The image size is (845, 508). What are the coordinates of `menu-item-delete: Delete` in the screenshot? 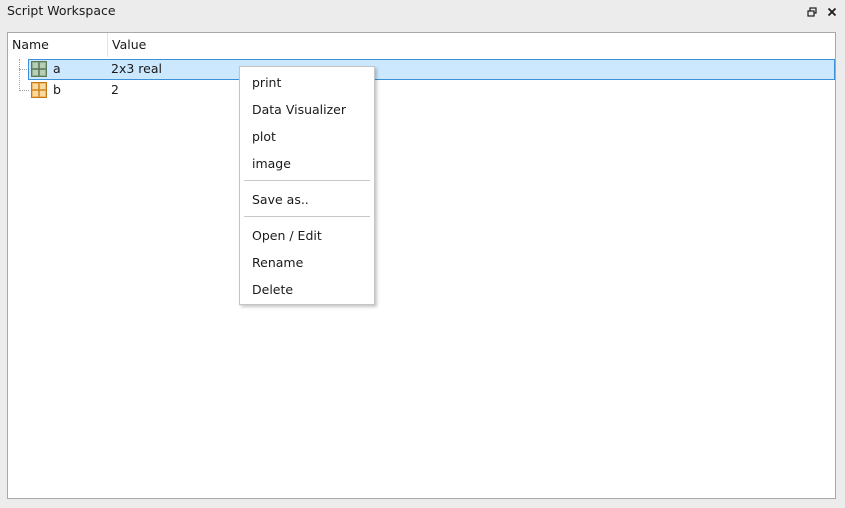 It's located at (307, 290).